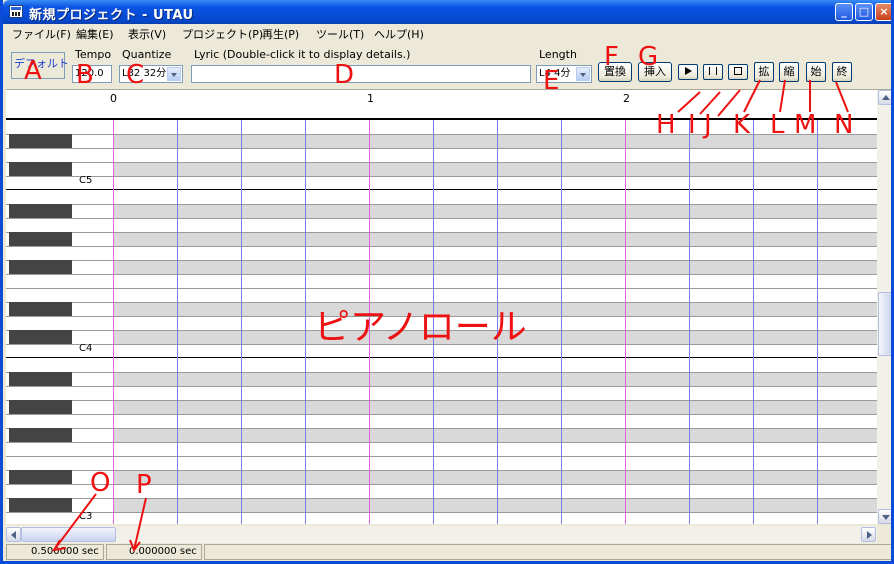  I want to click on annotation-c: C, so click(135, 75).